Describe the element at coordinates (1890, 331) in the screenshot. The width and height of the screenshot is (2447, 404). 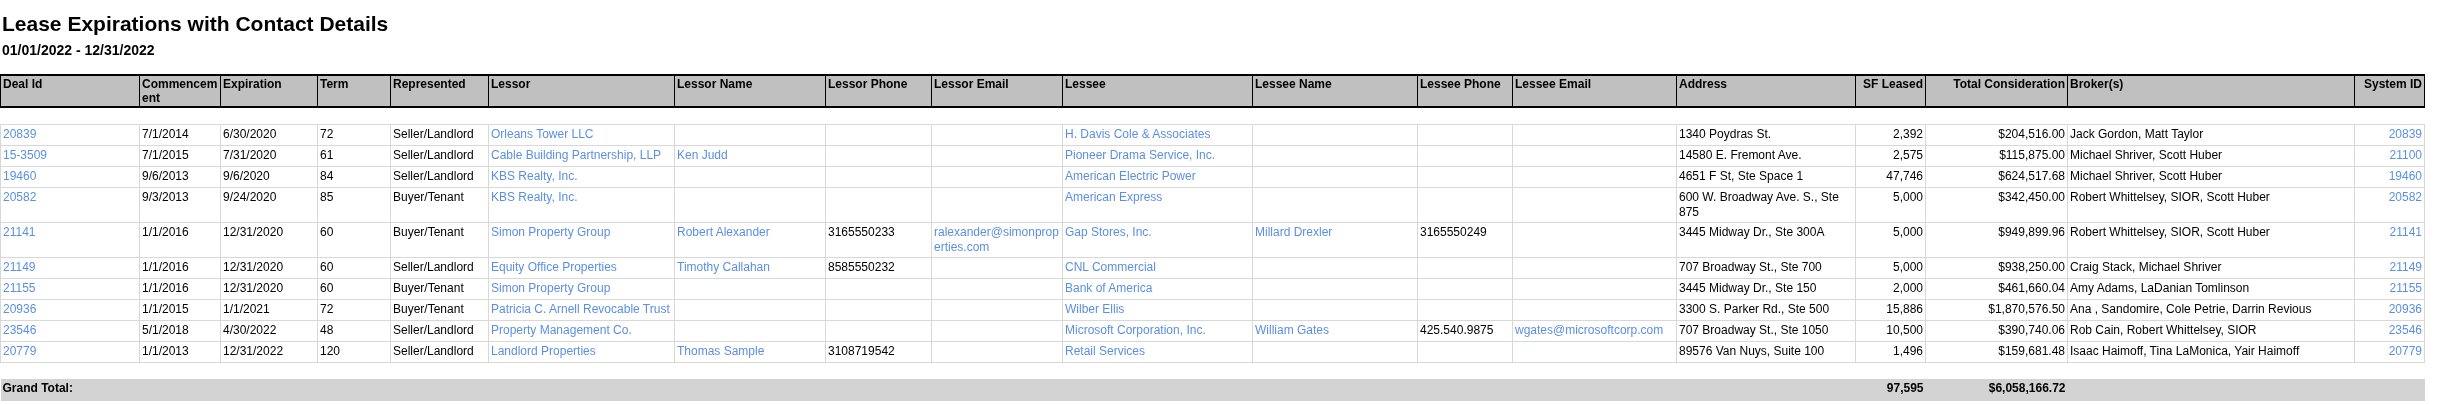
I see `table-cell: 10,500` at that location.